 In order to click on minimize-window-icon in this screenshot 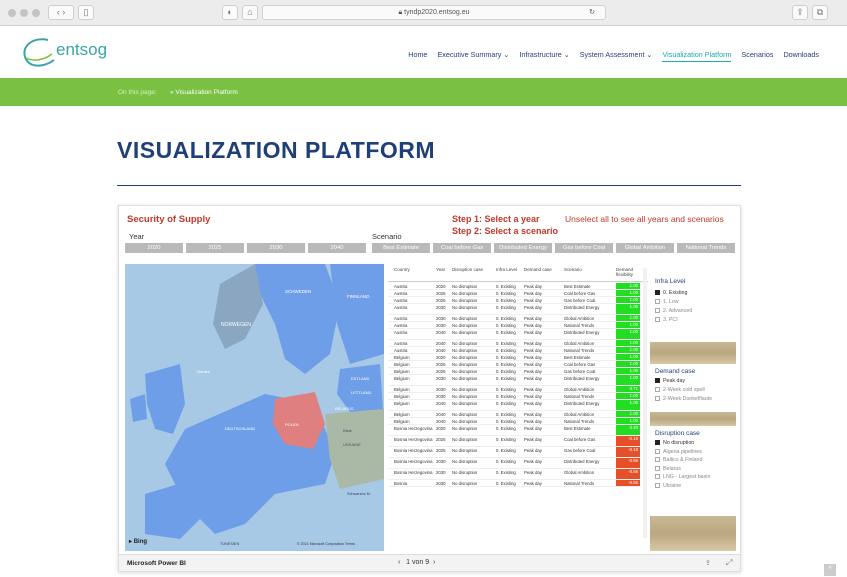, I will do `click(24, 13)`.